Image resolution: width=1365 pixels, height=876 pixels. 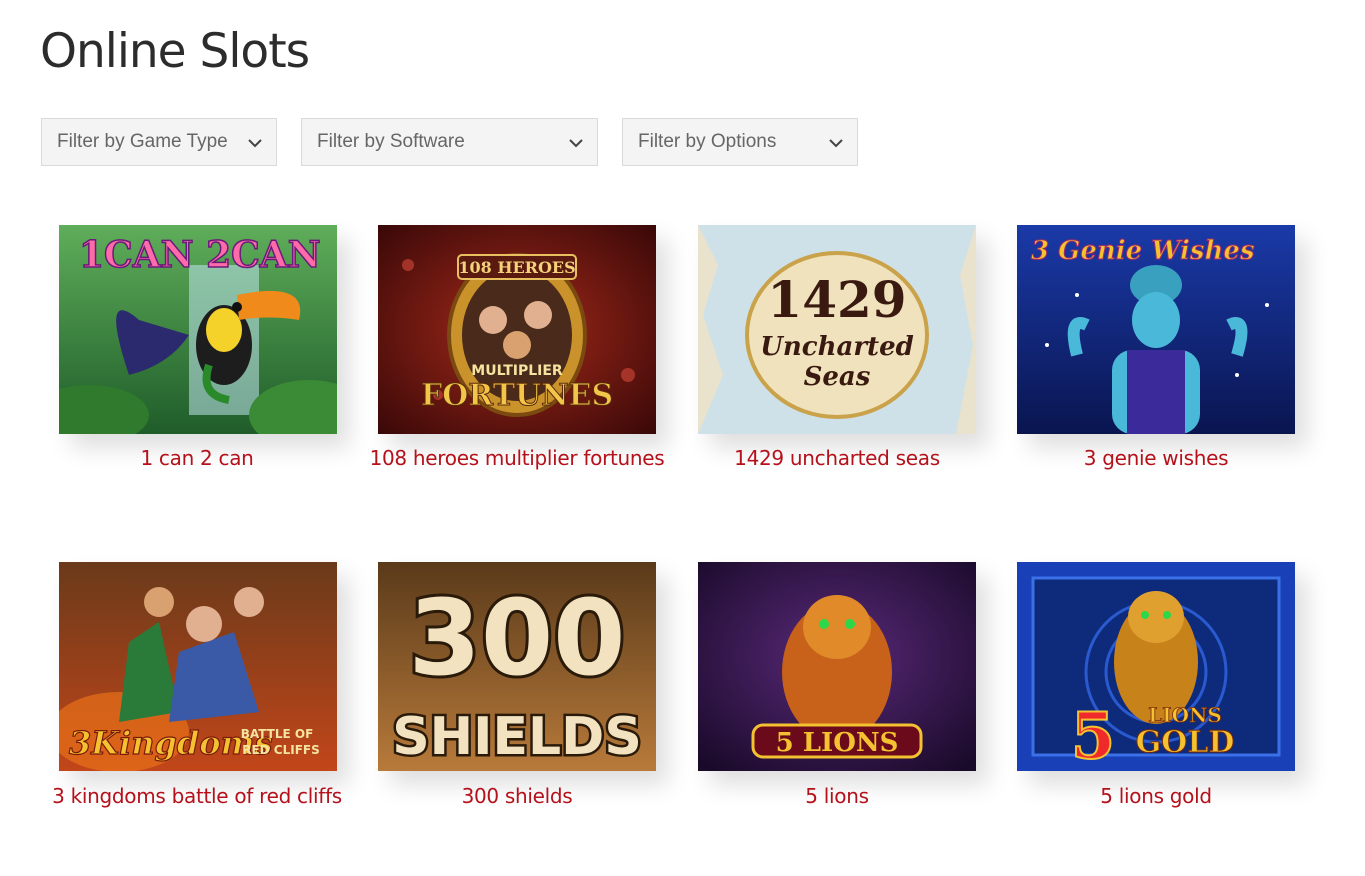 I want to click on game-title-108-heroes: 108 heroes multiplier fortunes, so click(x=517, y=458).